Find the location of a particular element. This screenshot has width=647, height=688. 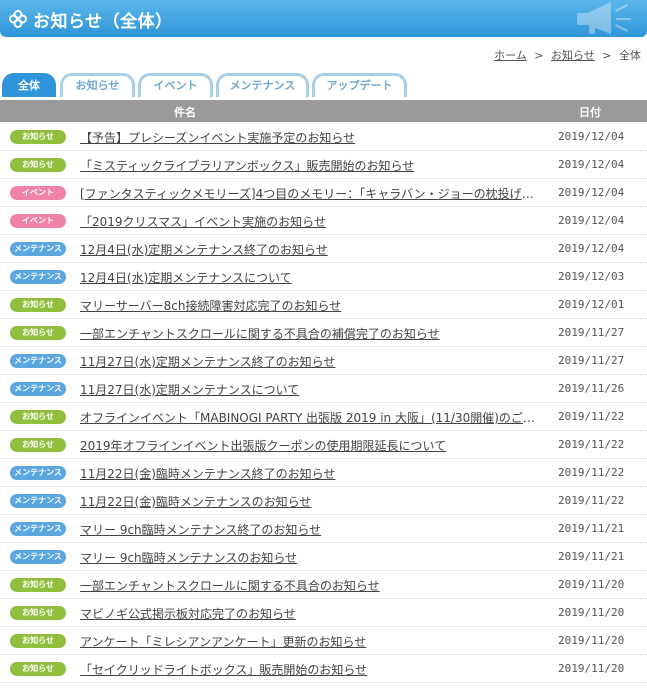

notice-title-link: 11月22日(金)臨時メンテナンス終了のお知らせ is located at coordinates (307, 473).